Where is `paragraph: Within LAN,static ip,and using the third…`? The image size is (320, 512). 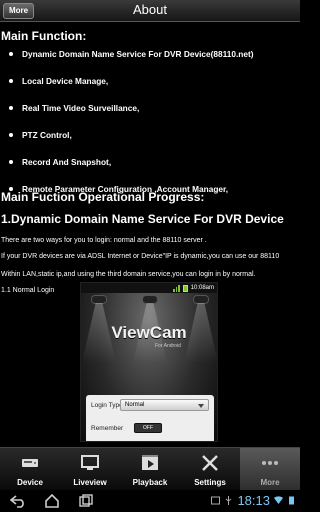 paragraph: Within LAN,static ip,and using the third… is located at coordinates (128, 274).